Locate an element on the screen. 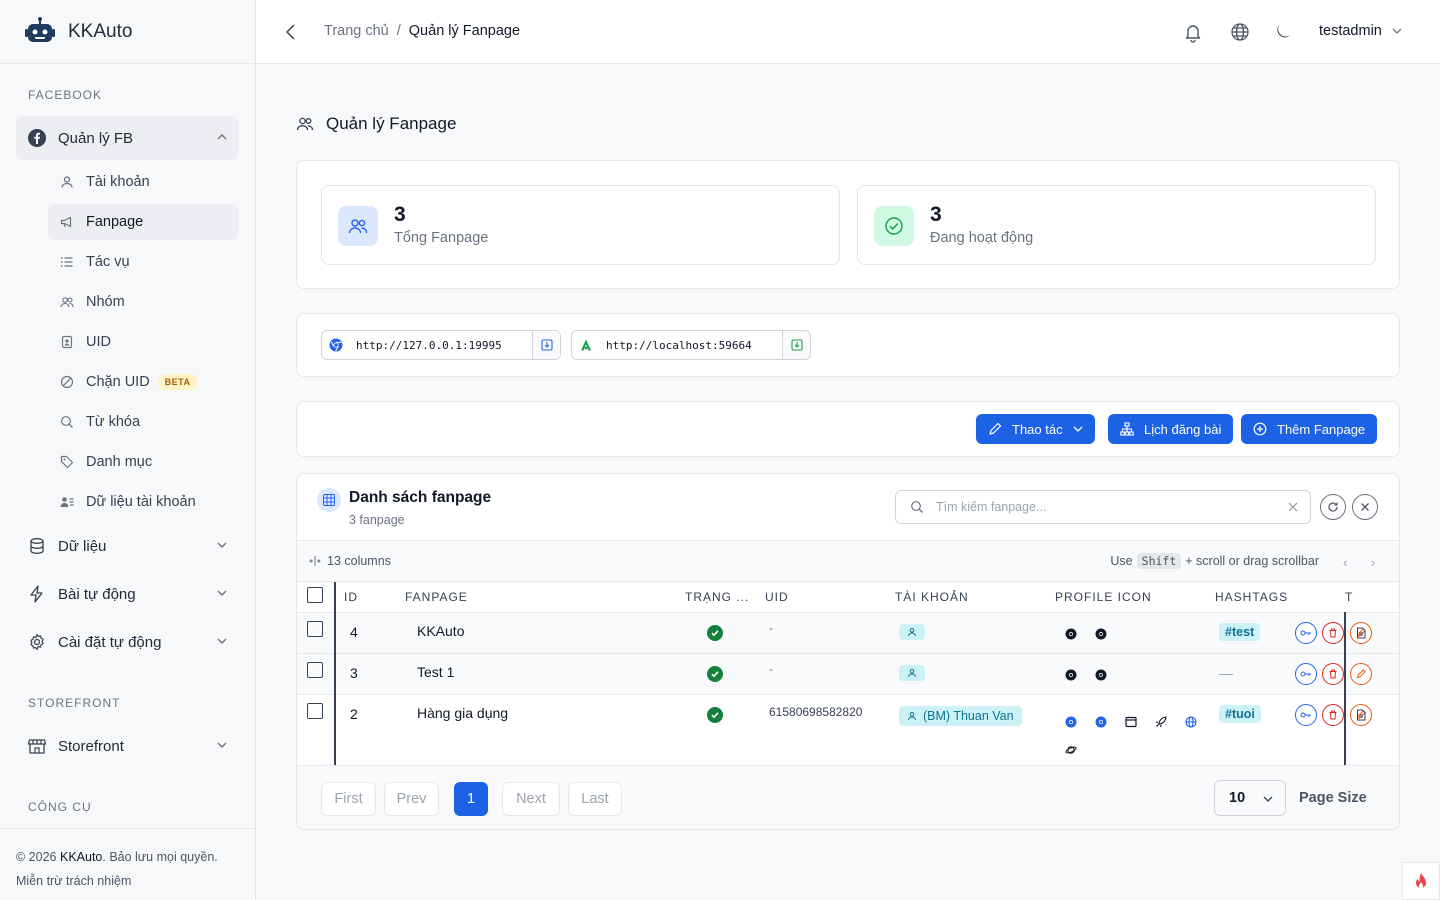  scroll-right-icon: › is located at coordinates (1373, 562).